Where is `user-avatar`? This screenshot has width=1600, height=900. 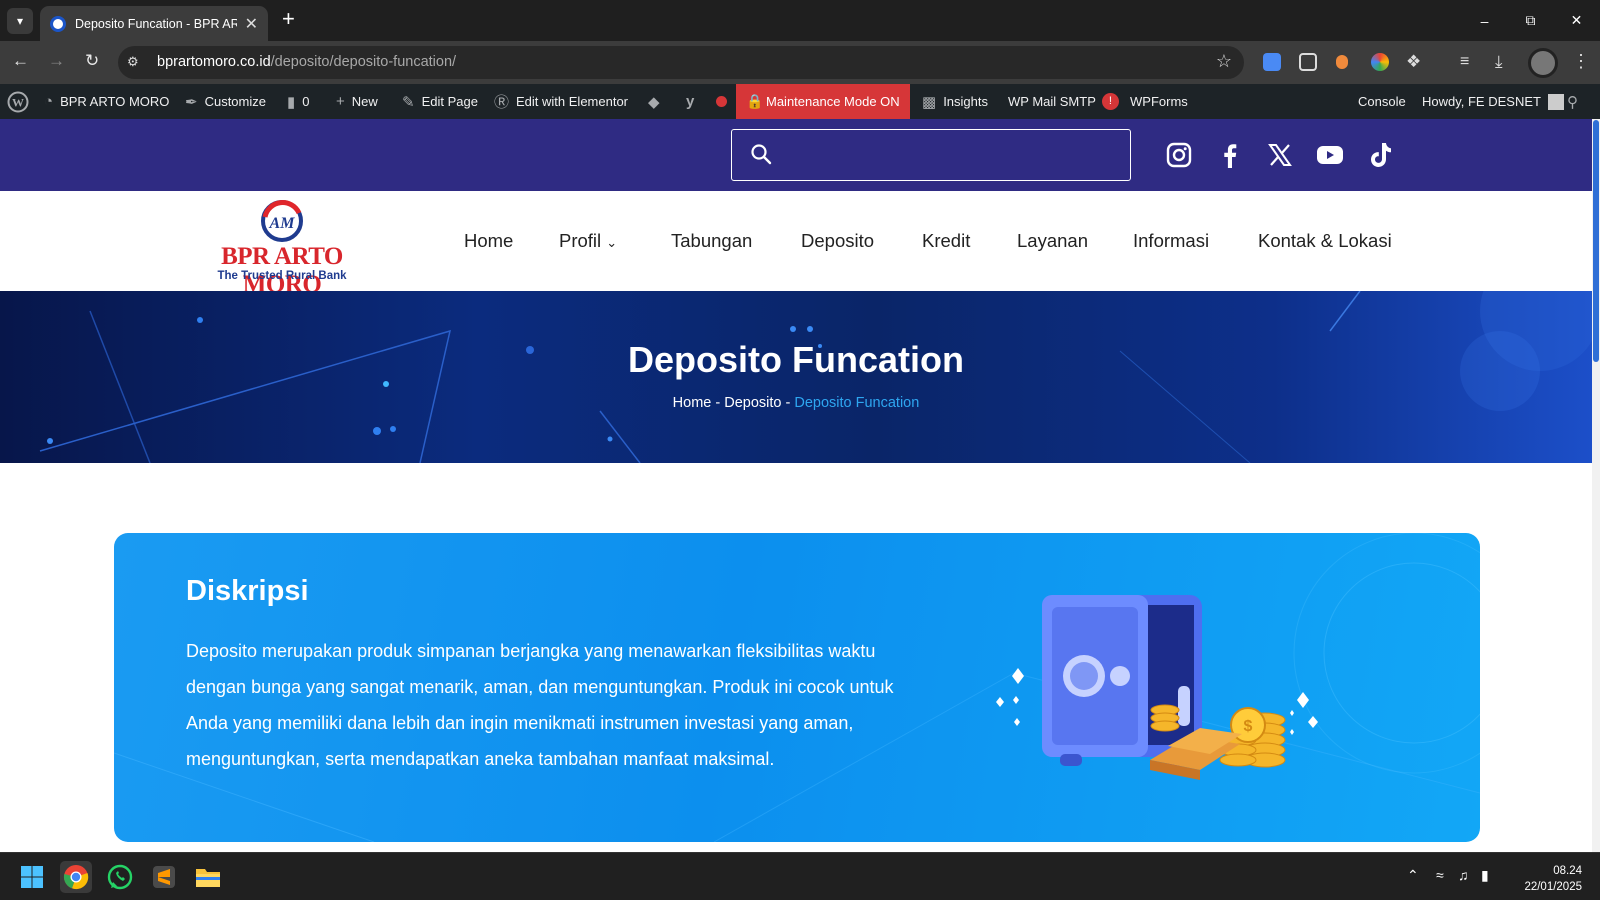 user-avatar is located at coordinates (1555, 101).